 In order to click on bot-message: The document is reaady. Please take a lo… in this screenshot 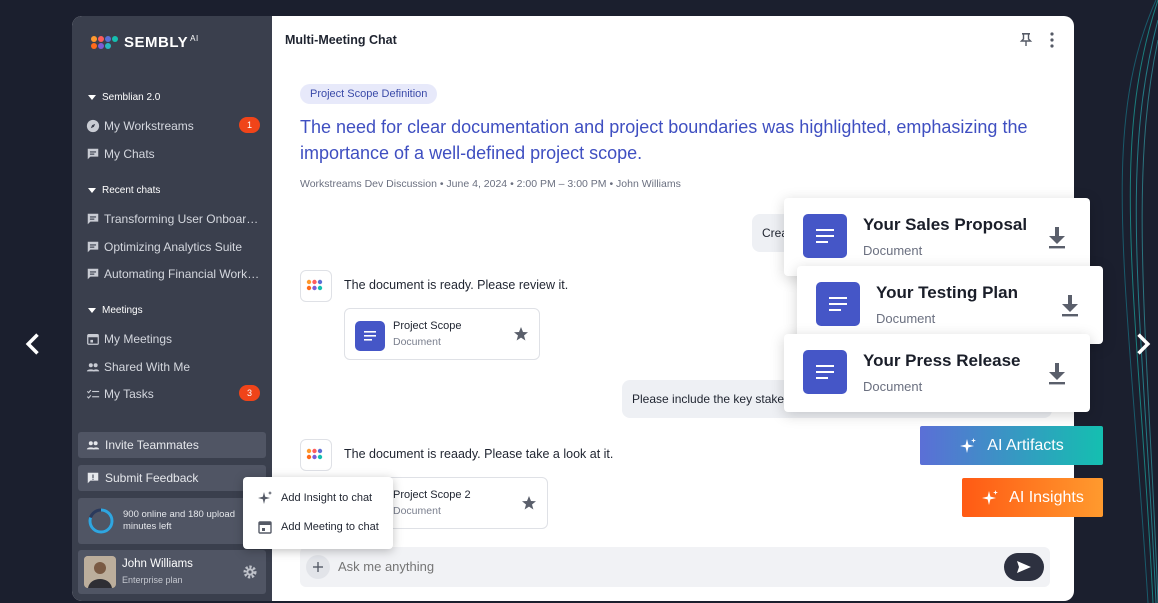, I will do `click(479, 454)`.